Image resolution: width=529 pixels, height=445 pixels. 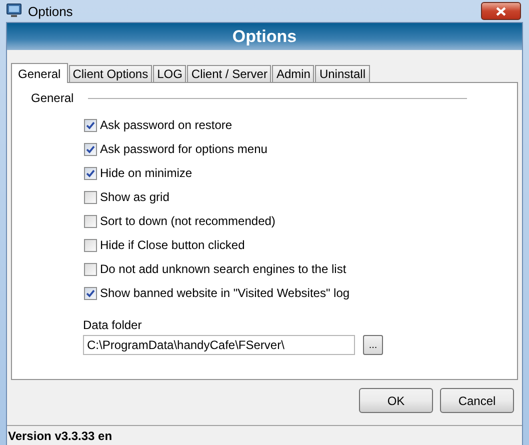 What do you see at coordinates (60, 435) in the screenshot?
I see `version-text: Version v3.3.33 en` at bounding box center [60, 435].